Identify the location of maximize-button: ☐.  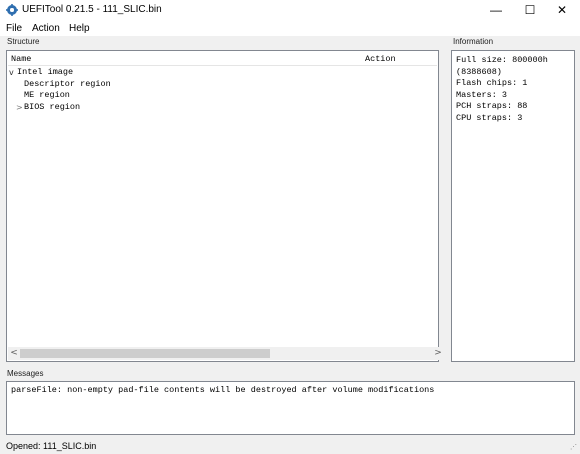
(530, 10).